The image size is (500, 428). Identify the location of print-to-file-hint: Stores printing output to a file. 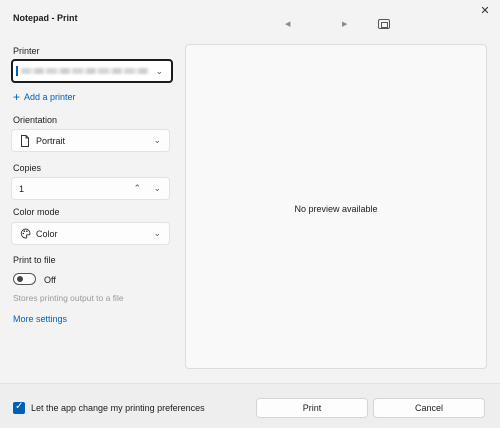
(68, 298).